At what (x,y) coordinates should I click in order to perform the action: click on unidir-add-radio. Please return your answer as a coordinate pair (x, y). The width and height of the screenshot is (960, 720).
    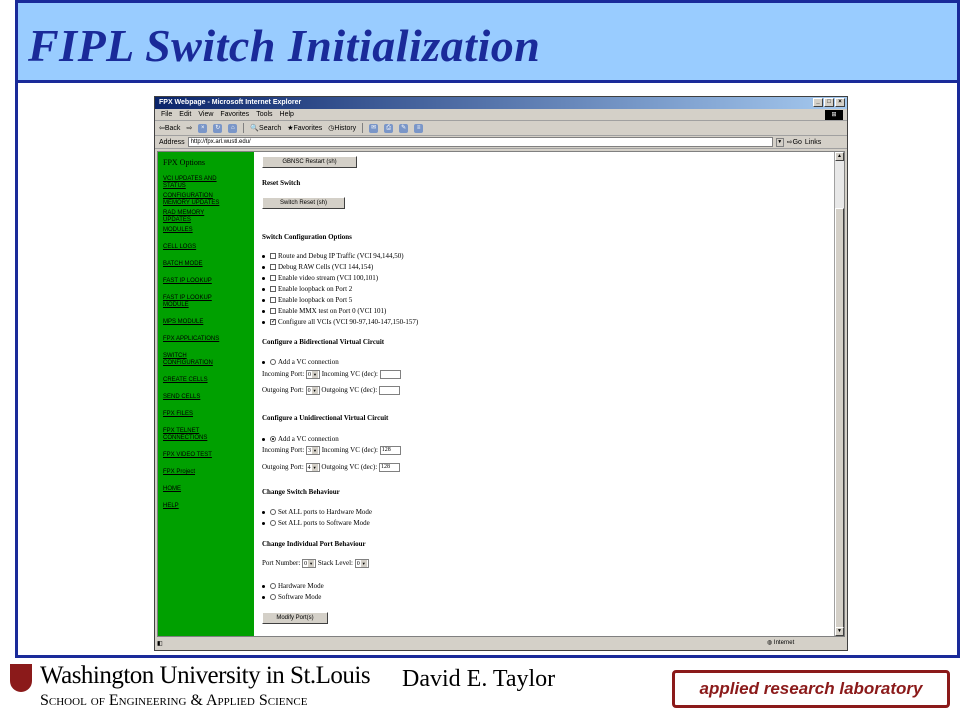
    Looking at the image, I should click on (273, 439).